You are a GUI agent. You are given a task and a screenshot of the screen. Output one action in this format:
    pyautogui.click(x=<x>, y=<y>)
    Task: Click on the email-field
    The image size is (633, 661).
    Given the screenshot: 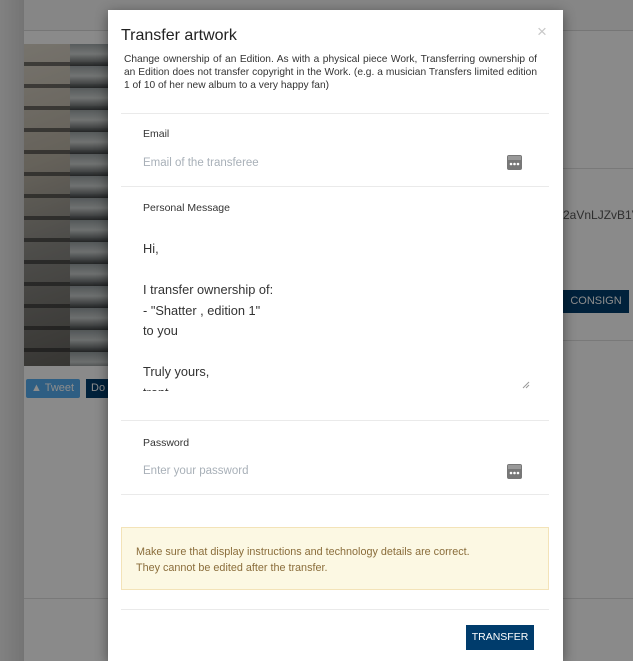 What is the action you would take?
    pyautogui.click(x=323, y=163)
    